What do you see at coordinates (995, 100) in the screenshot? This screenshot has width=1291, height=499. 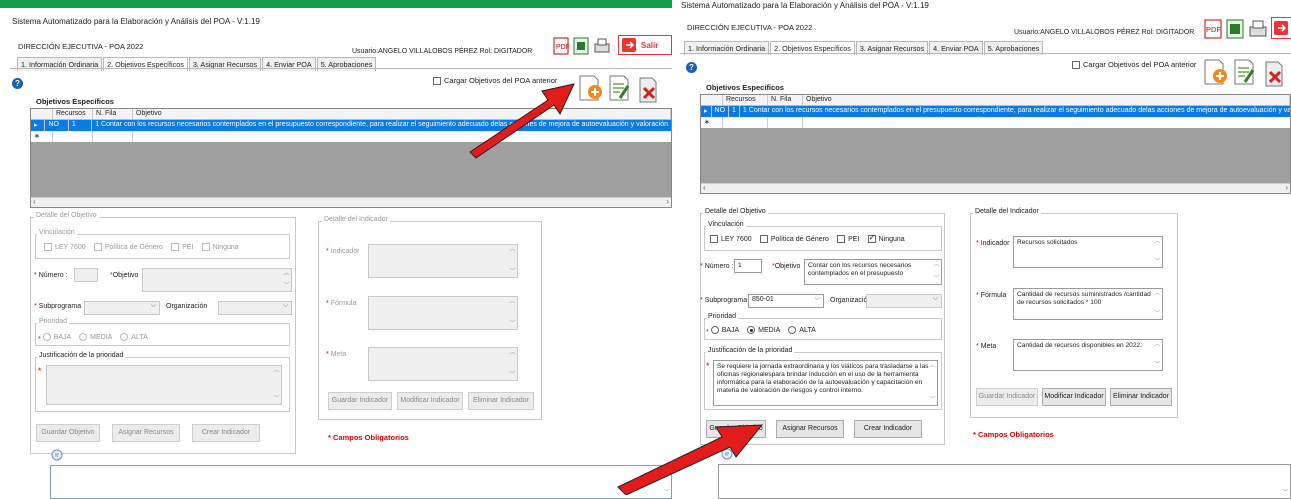 I see `grid-header: Recursos N. Fila Objetivo` at bounding box center [995, 100].